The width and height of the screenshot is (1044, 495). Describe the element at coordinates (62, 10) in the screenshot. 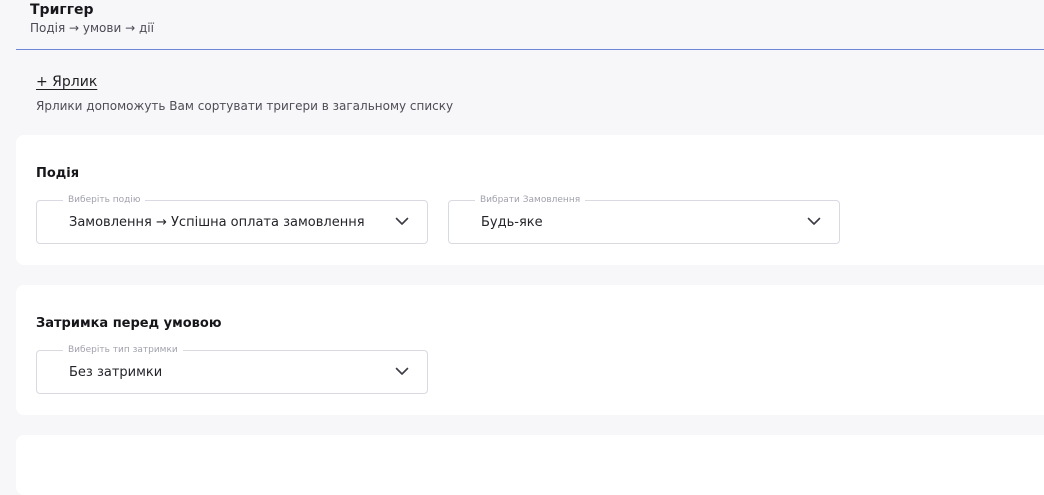

I see `page-title: Триггер` at that location.